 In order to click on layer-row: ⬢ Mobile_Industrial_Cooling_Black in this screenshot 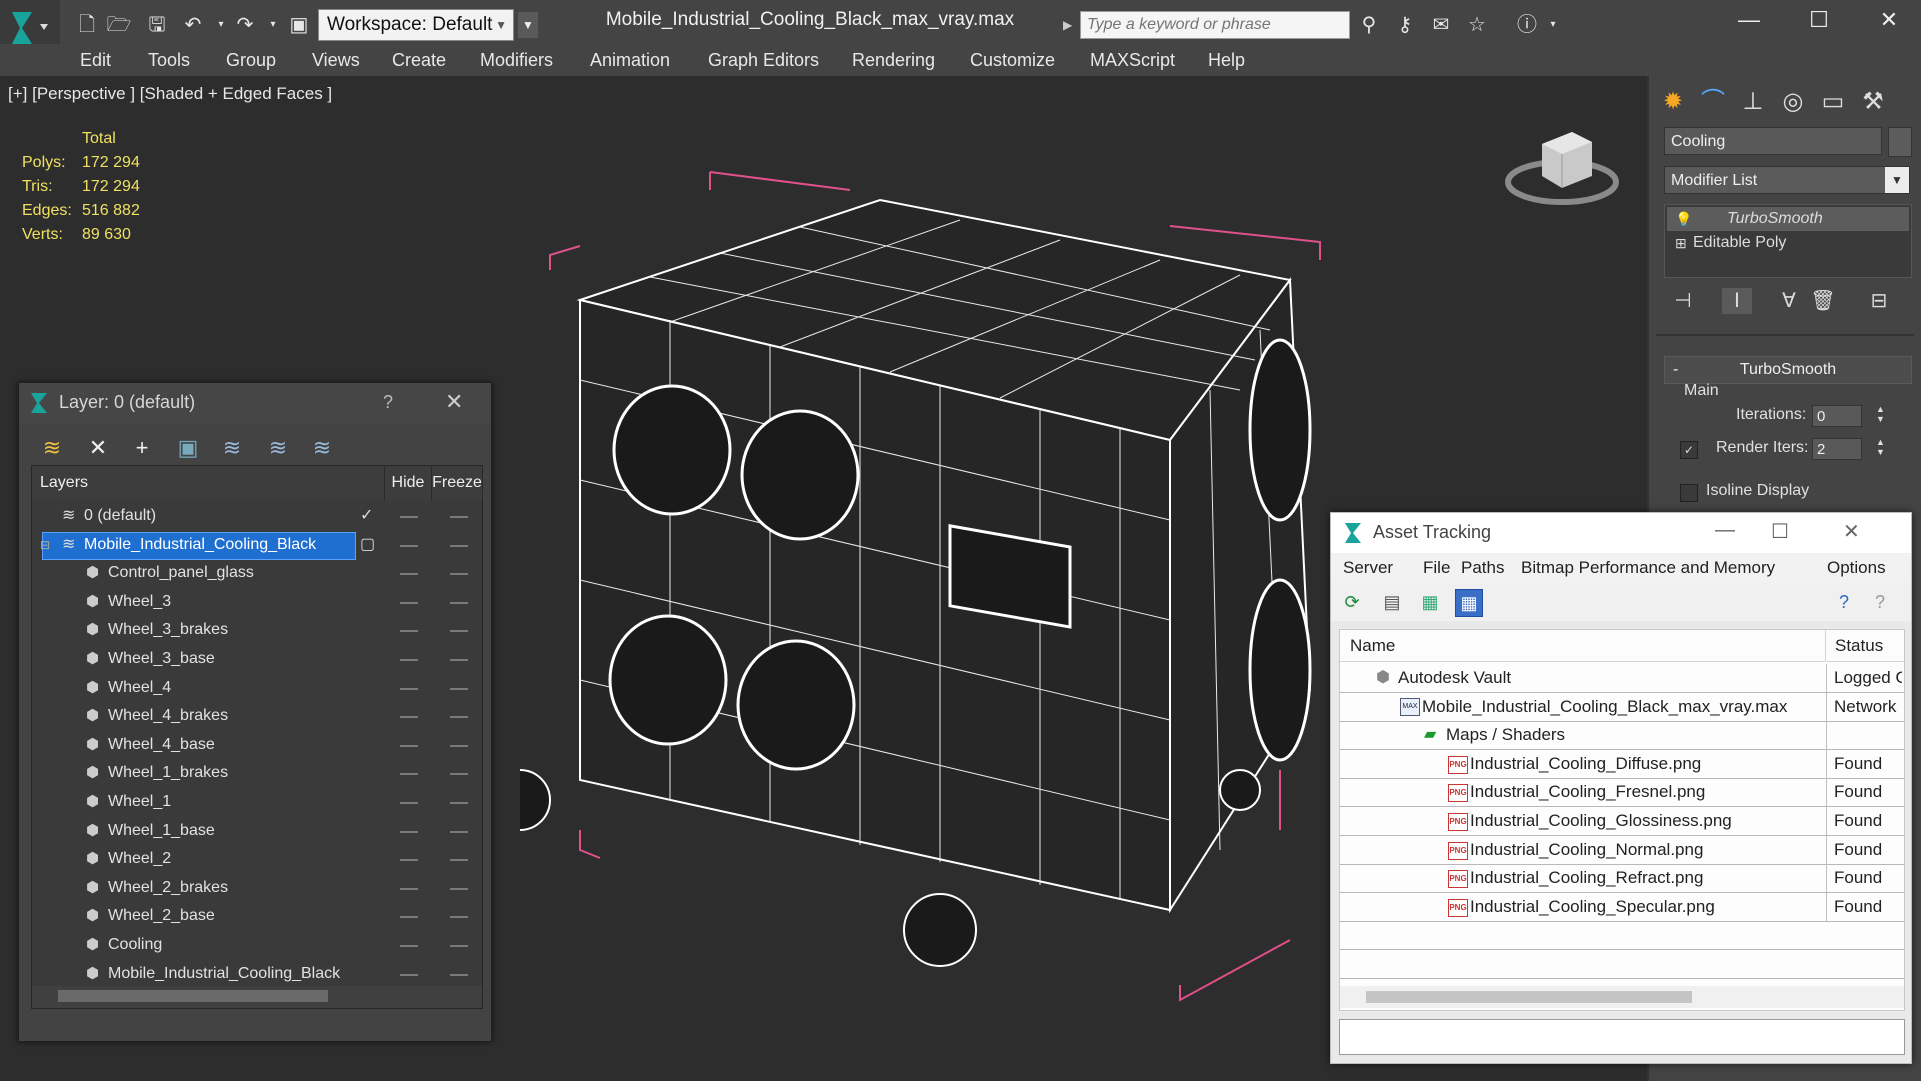, I will do `click(257, 974)`.